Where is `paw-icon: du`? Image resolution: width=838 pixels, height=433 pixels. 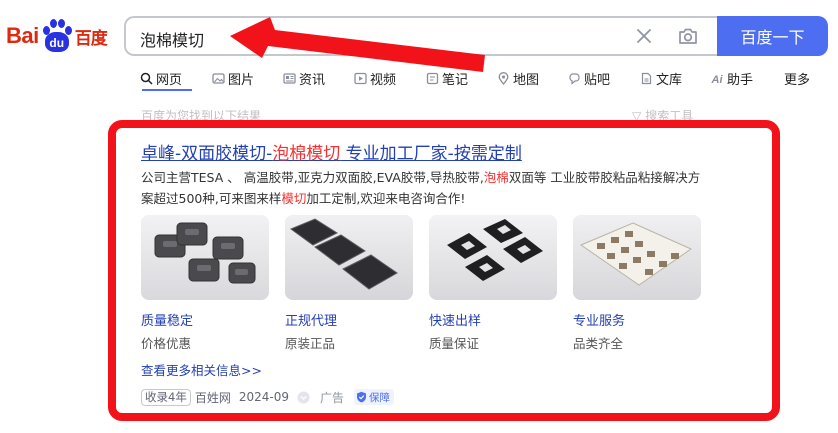 paw-icon: du is located at coordinates (57, 36).